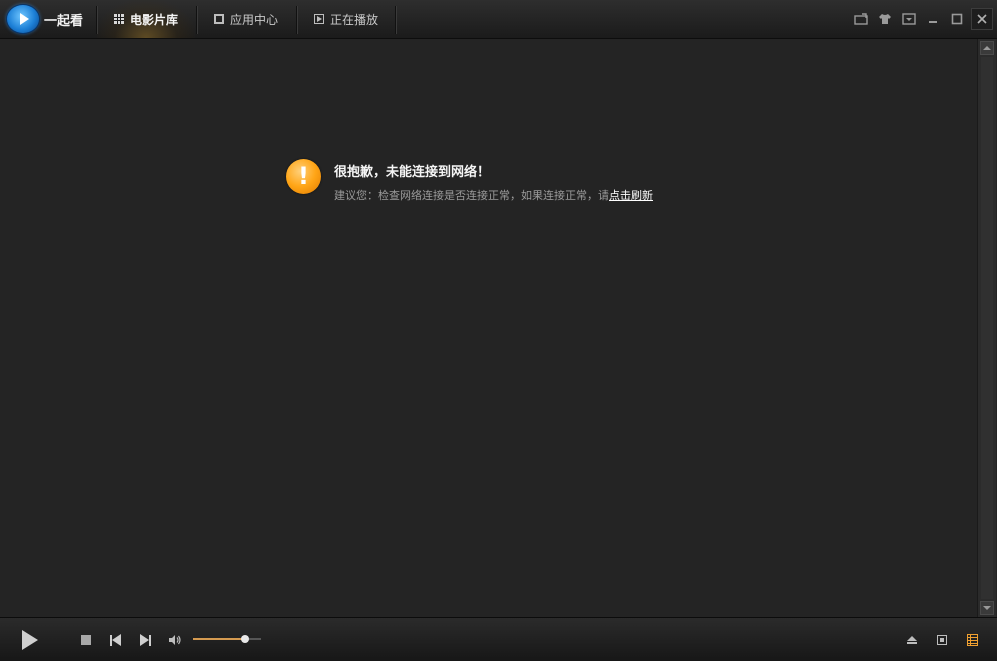 Image resolution: width=997 pixels, height=661 pixels. What do you see at coordinates (218, 19) in the screenshot?
I see `app-icon` at bounding box center [218, 19].